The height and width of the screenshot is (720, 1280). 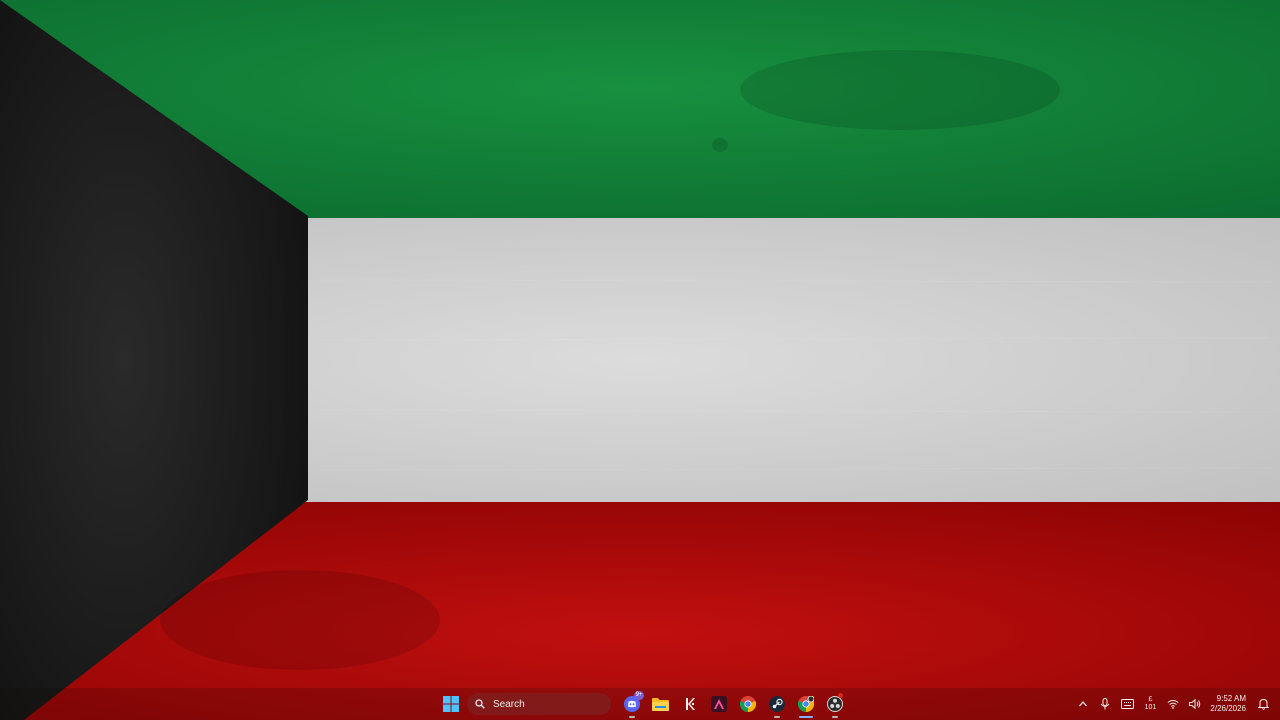 I want to click on taskbar-app-k, so click(x=689, y=704).